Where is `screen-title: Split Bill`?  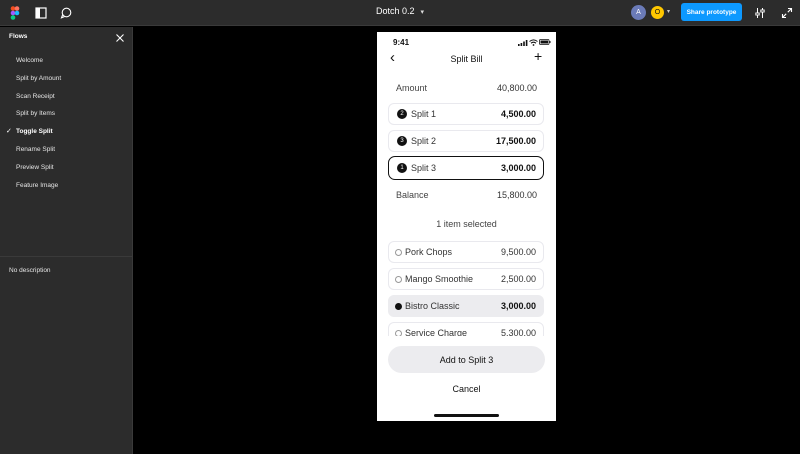 screen-title: Split Bill is located at coordinates (466, 59).